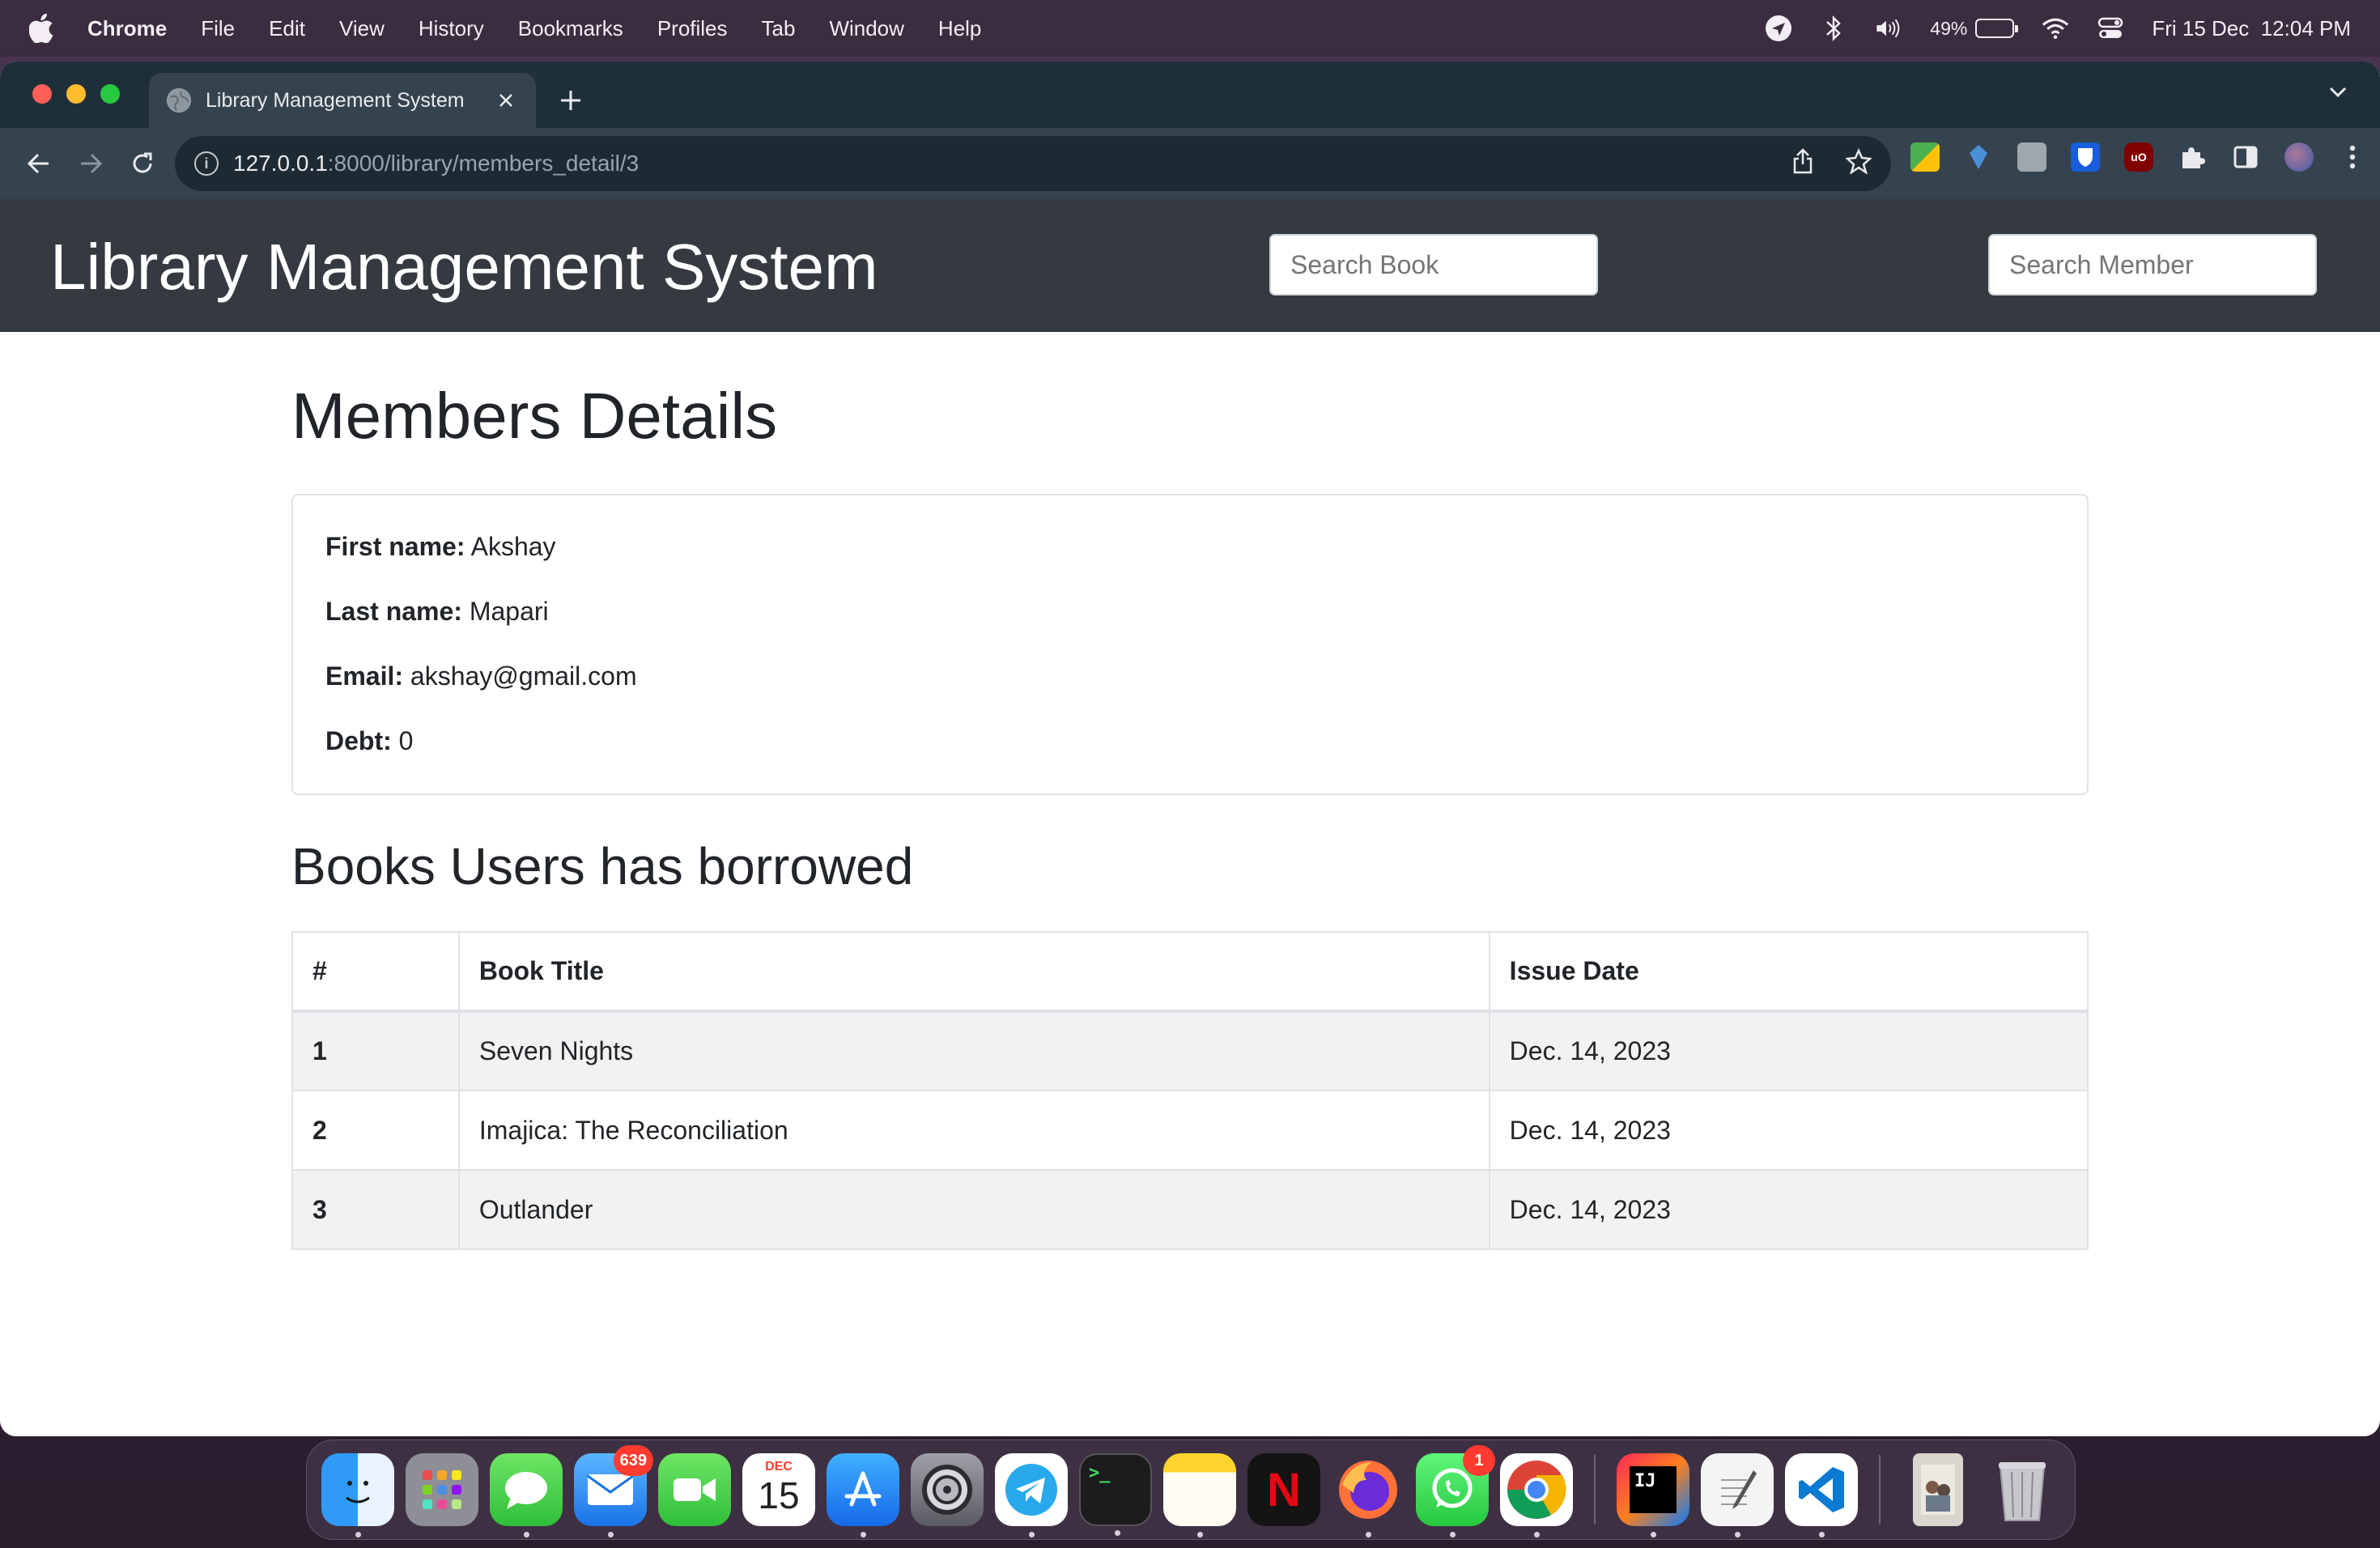 Image resolution: width=2380 pixels, height=1548 pixels. What do you see at coordinates (1283, 1489) in the screenshot?
I see `netflix-icon: N` at bounding box center [1283, 1489].